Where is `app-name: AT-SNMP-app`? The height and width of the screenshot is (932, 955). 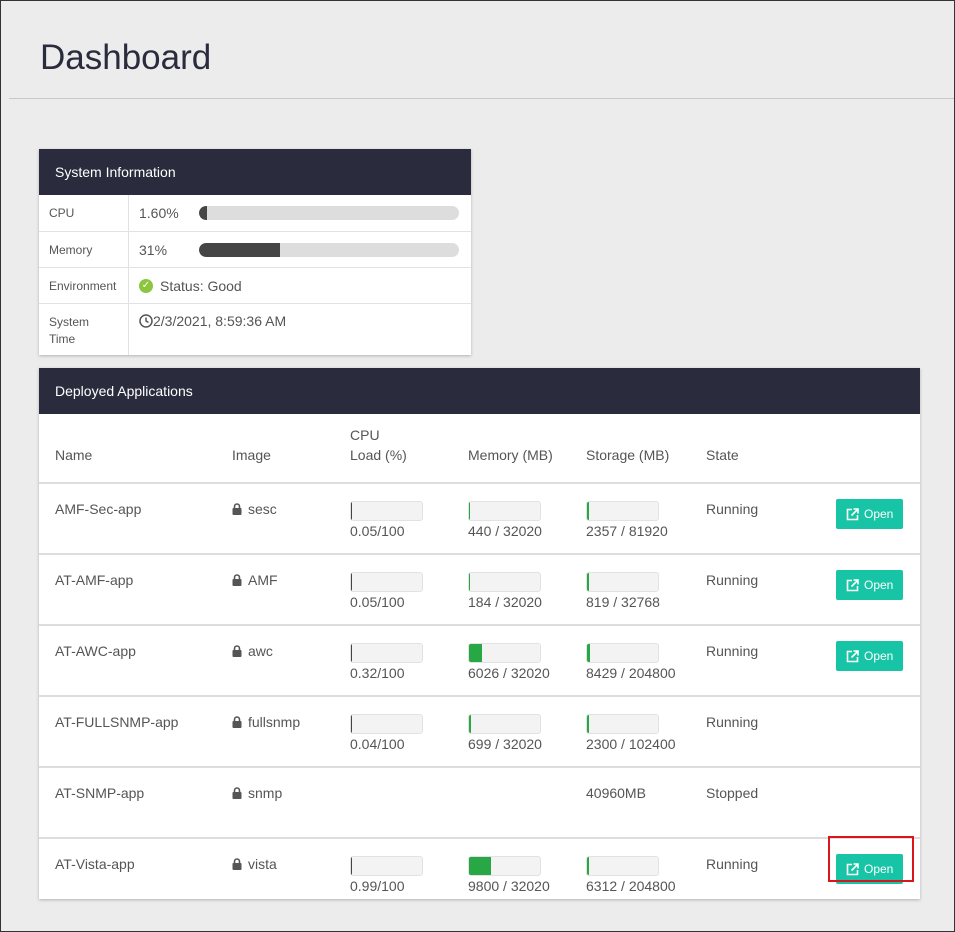
app-name: AT-SNMP-app is located at coordinates (127, 802).